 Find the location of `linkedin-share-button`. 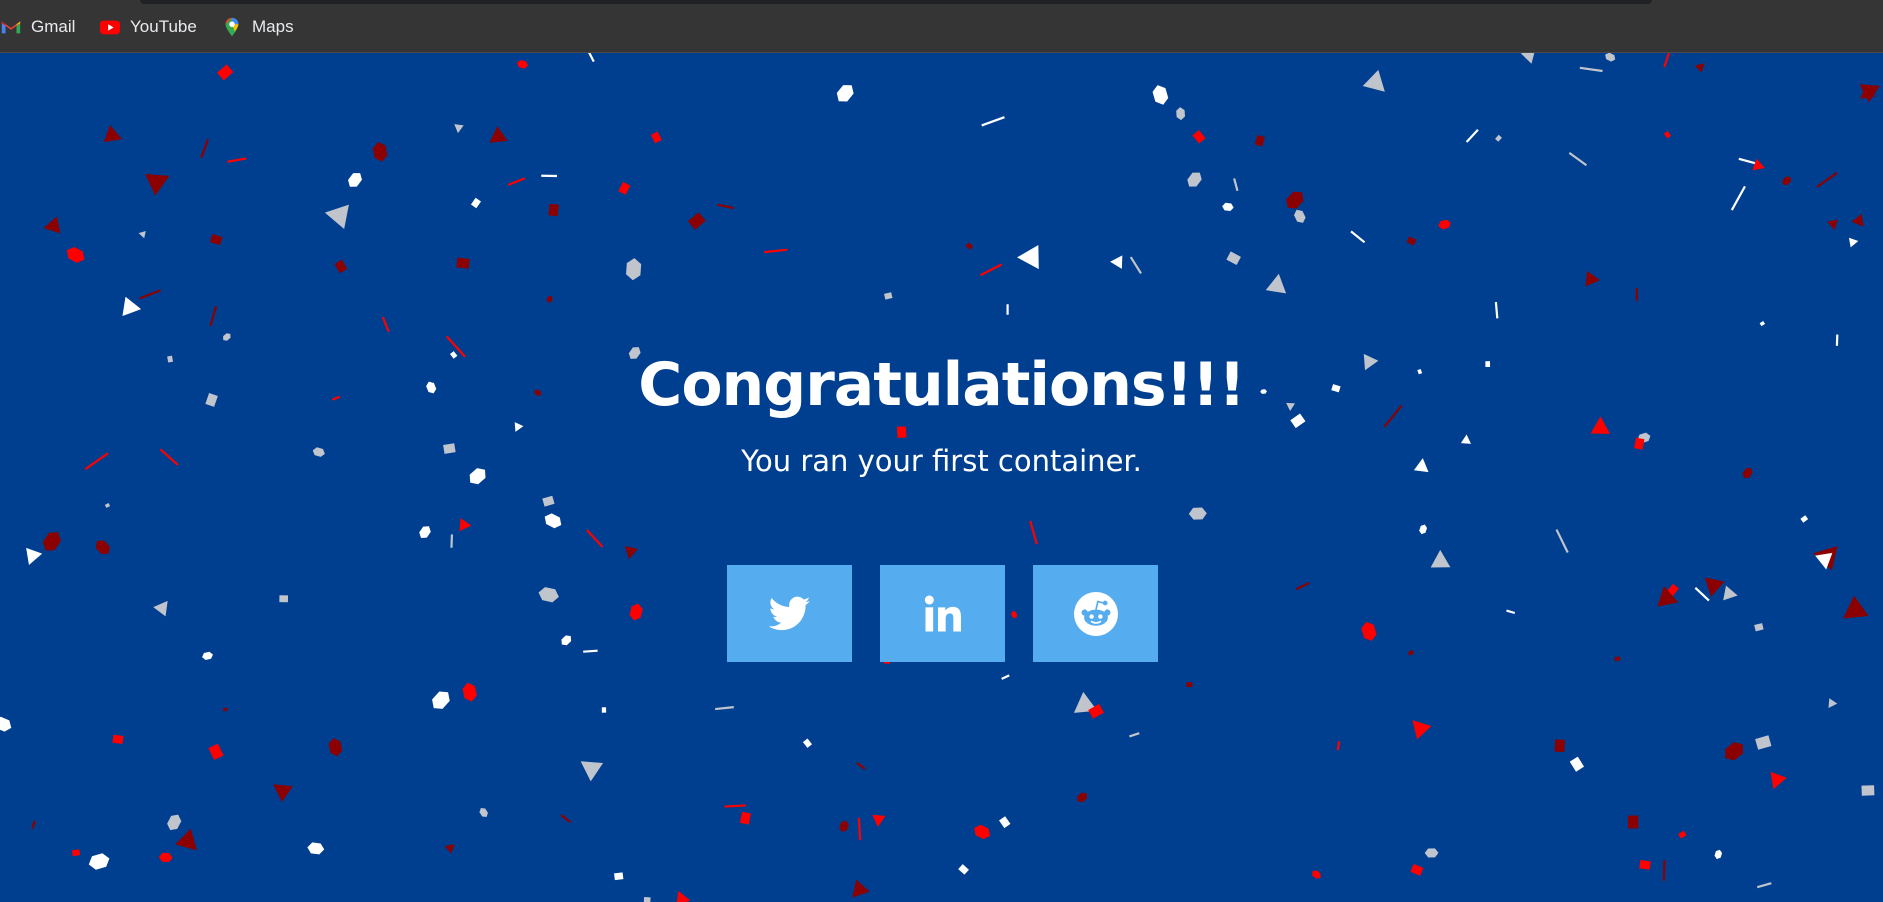

linkedin-share-button is located at coordinates (942, 613).